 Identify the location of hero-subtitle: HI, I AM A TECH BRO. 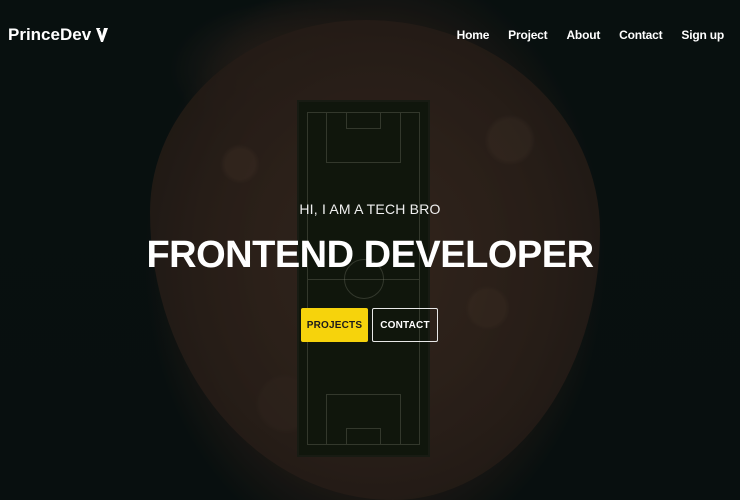
(370, 209).